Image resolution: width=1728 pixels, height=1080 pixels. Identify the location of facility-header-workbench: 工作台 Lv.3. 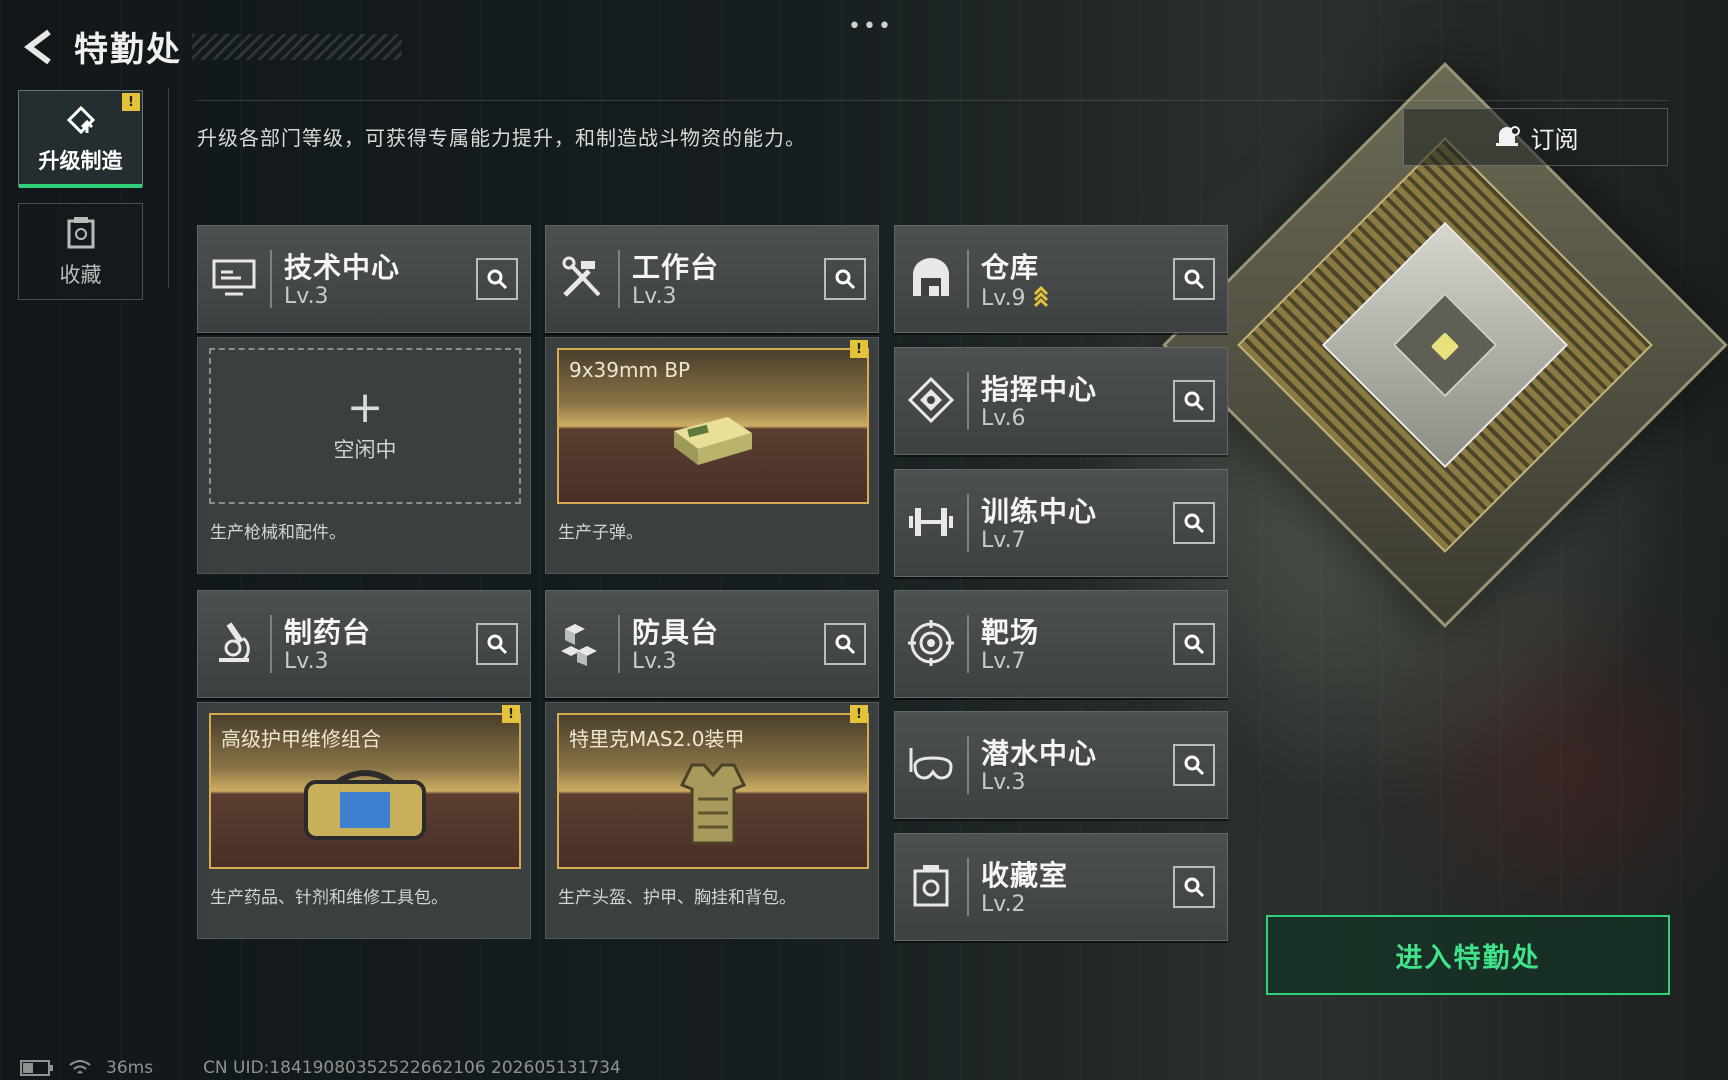
(712, 279).